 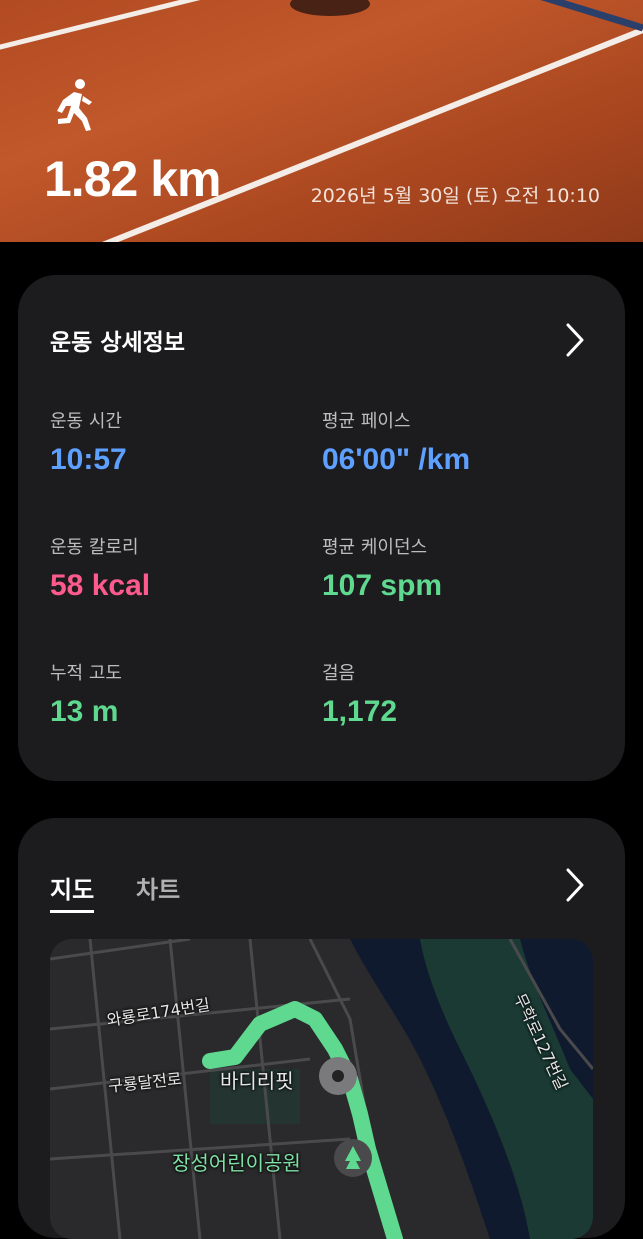 I want to click on stat-average-pace: 평균 페이스 06'00" /km, so click(x=396, y=442).